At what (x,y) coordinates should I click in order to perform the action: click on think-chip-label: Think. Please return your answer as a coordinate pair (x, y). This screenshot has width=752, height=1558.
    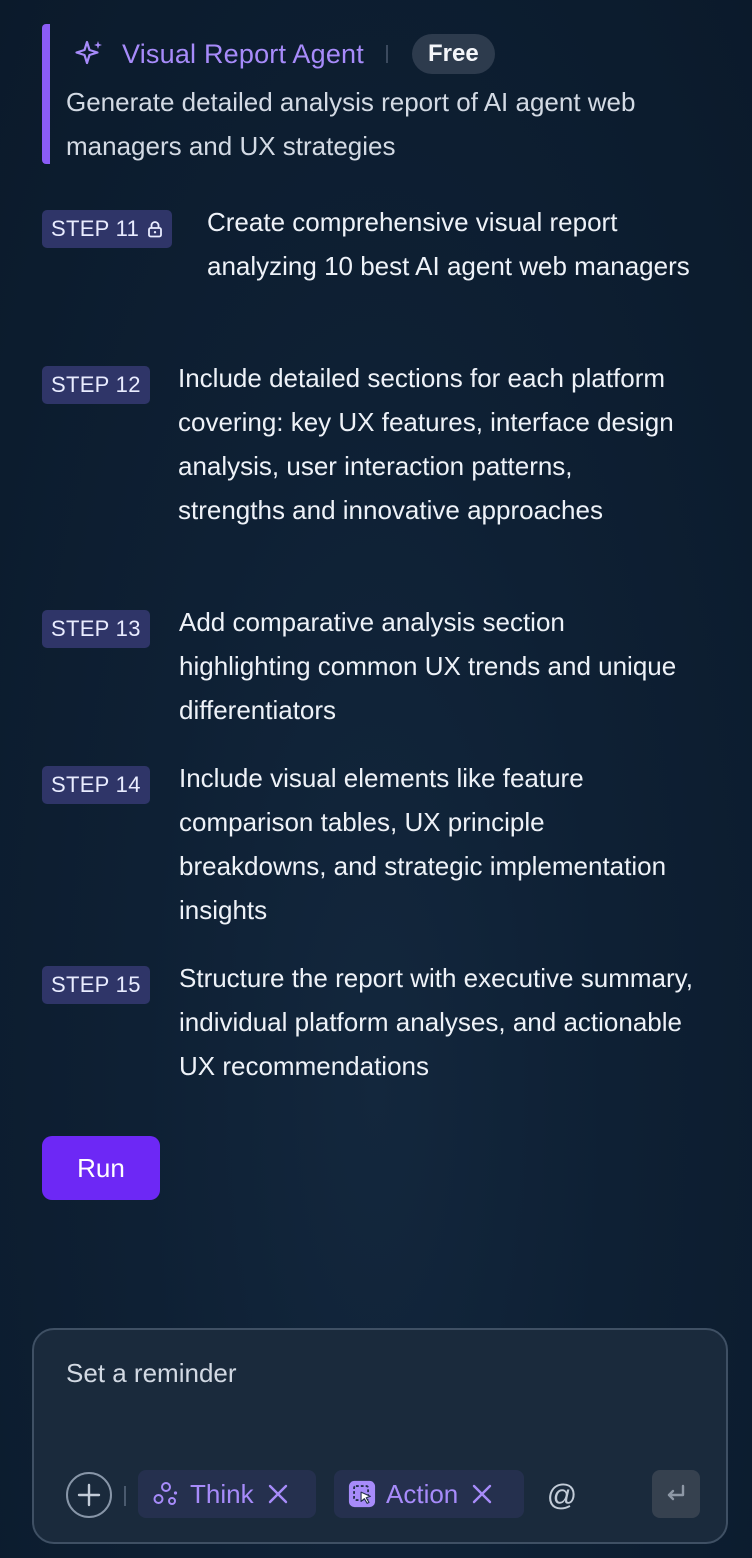
    Looking at the image, I should click on (222, 1493).